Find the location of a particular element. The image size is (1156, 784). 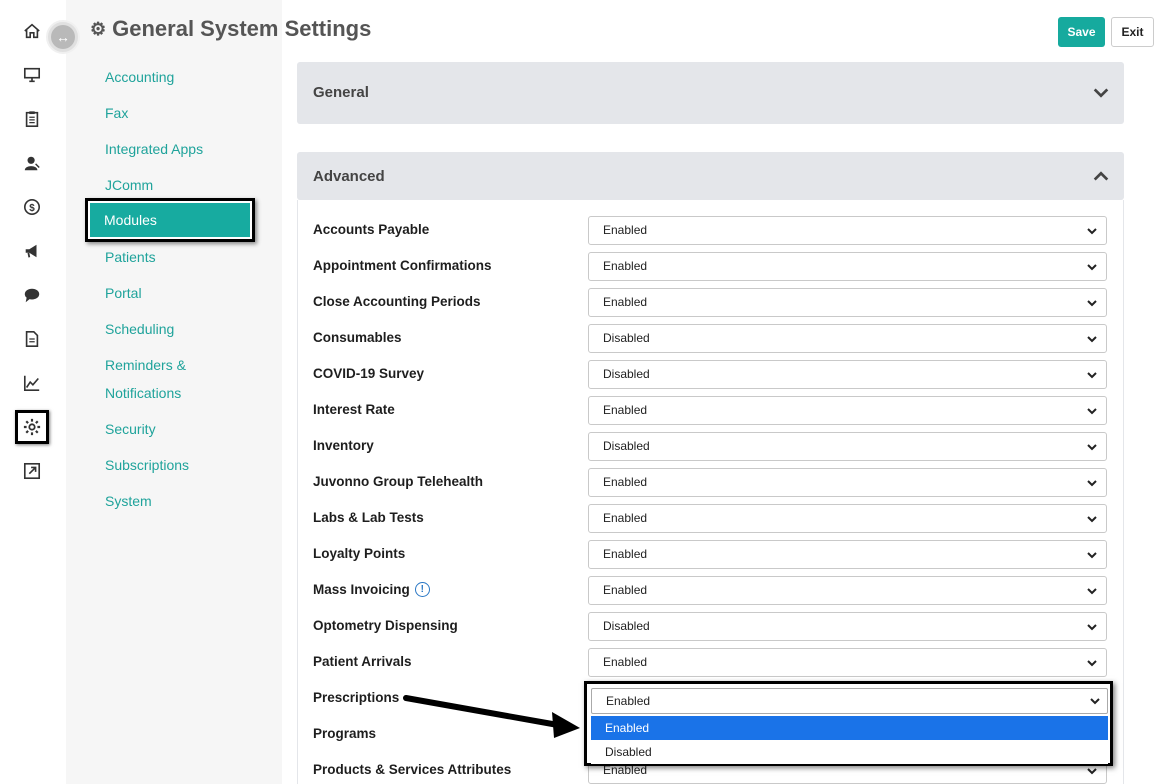

panel-advanced-header: Advanced is located at coordinates (710, 176).